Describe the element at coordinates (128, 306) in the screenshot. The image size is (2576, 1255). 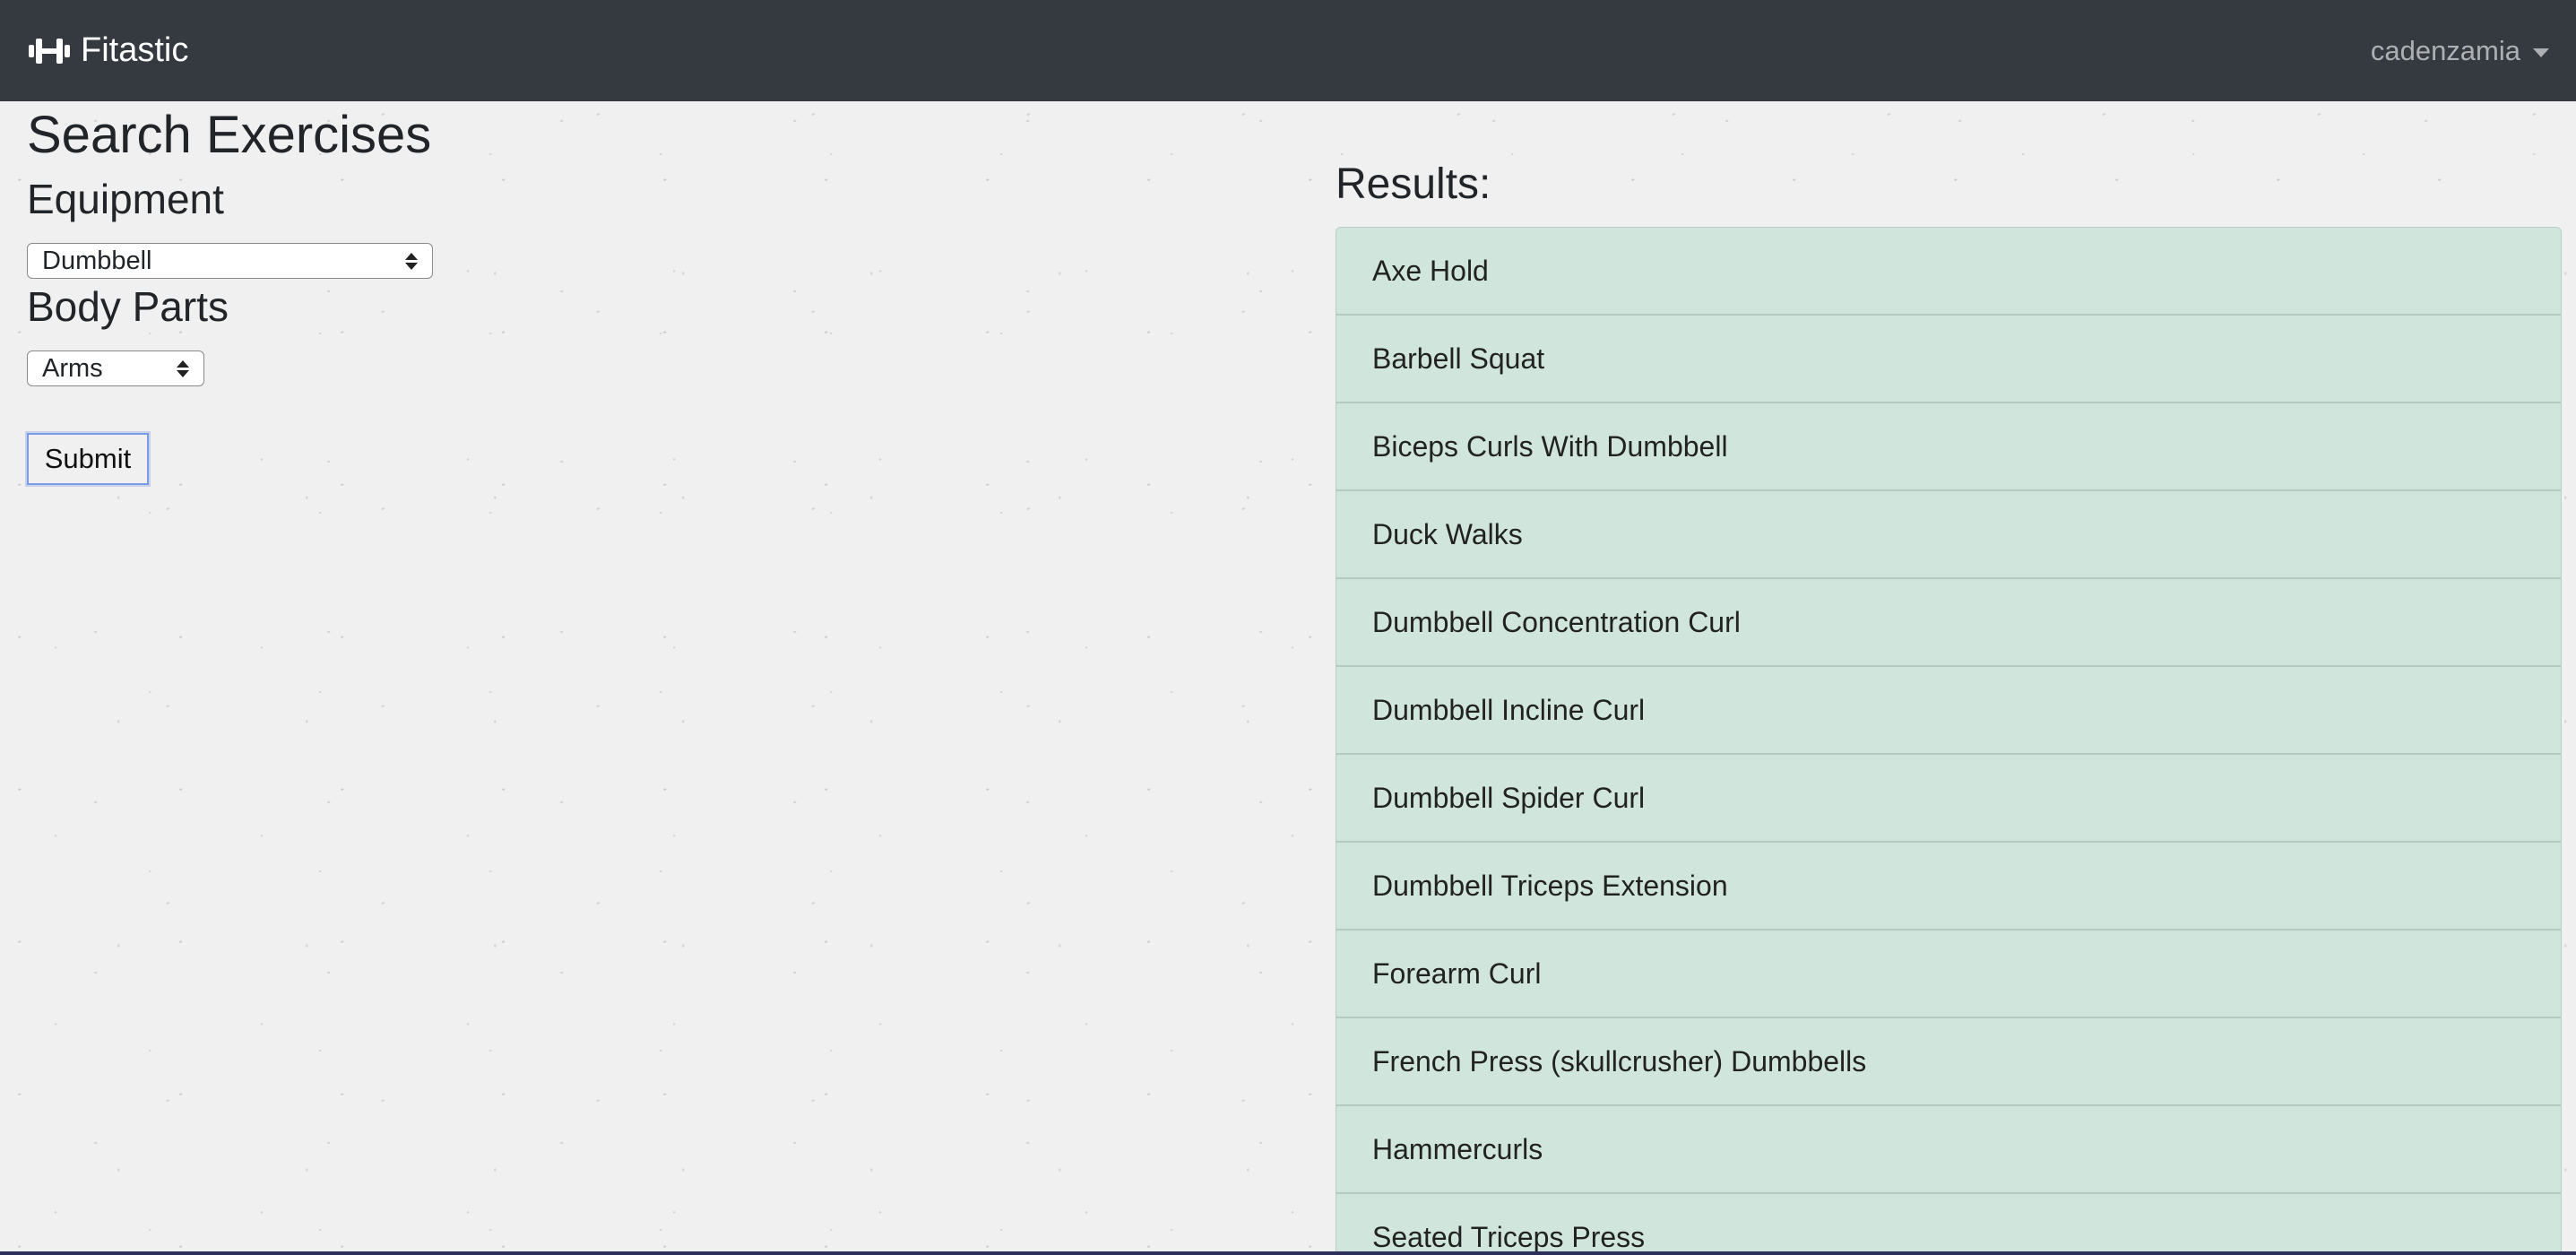
I see `body-parts-label: Body Parts` at that location.